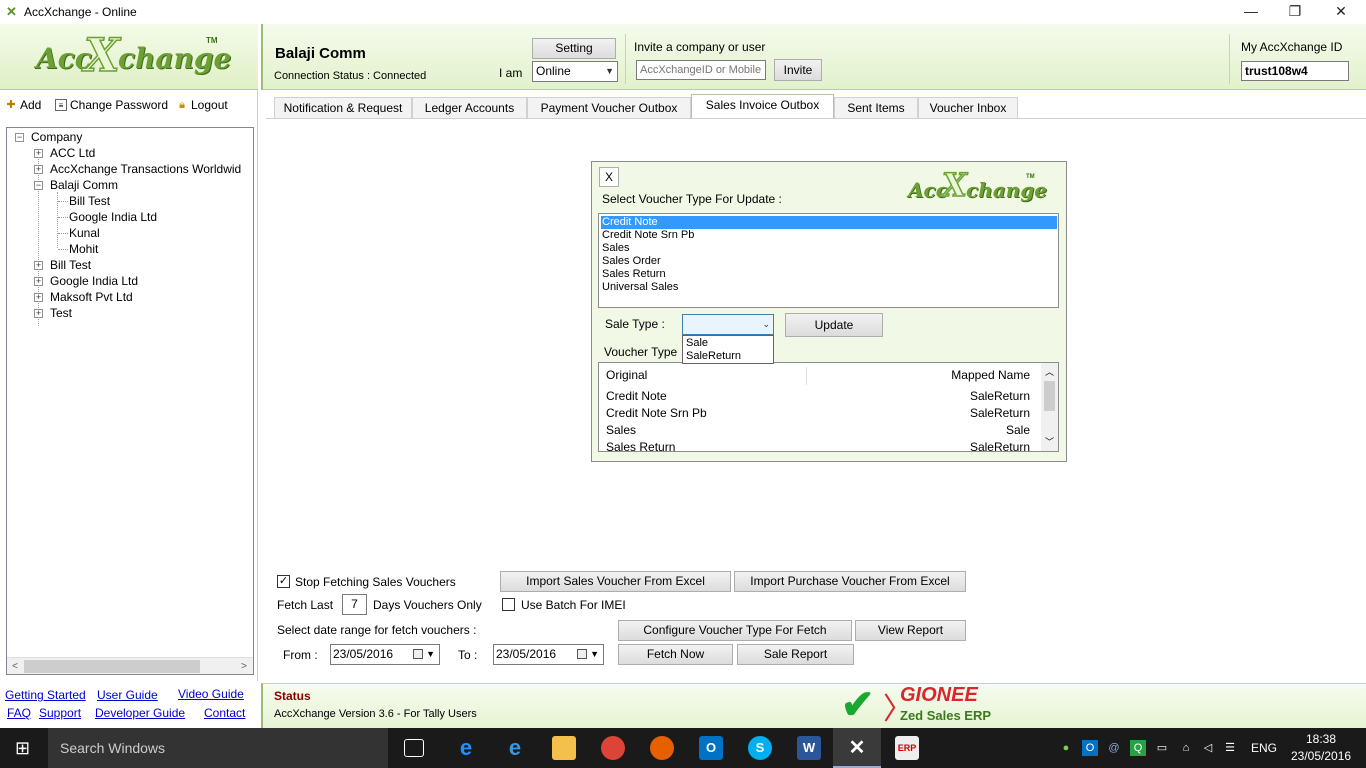  Describe the element at coordinates (1295, 12) in the screenshot. I see `maximize-button: ❐` at that location.